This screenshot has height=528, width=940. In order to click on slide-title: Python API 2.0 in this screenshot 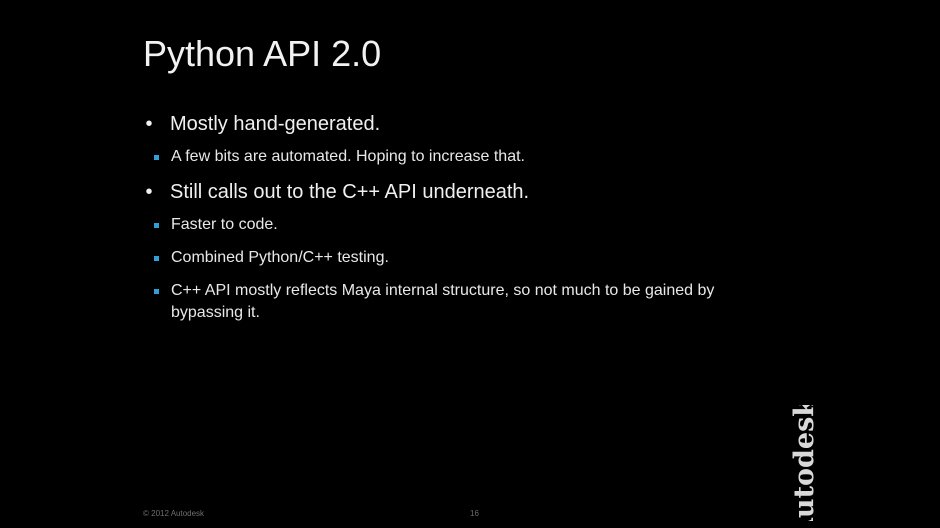, I will do `click(262, 53)`.